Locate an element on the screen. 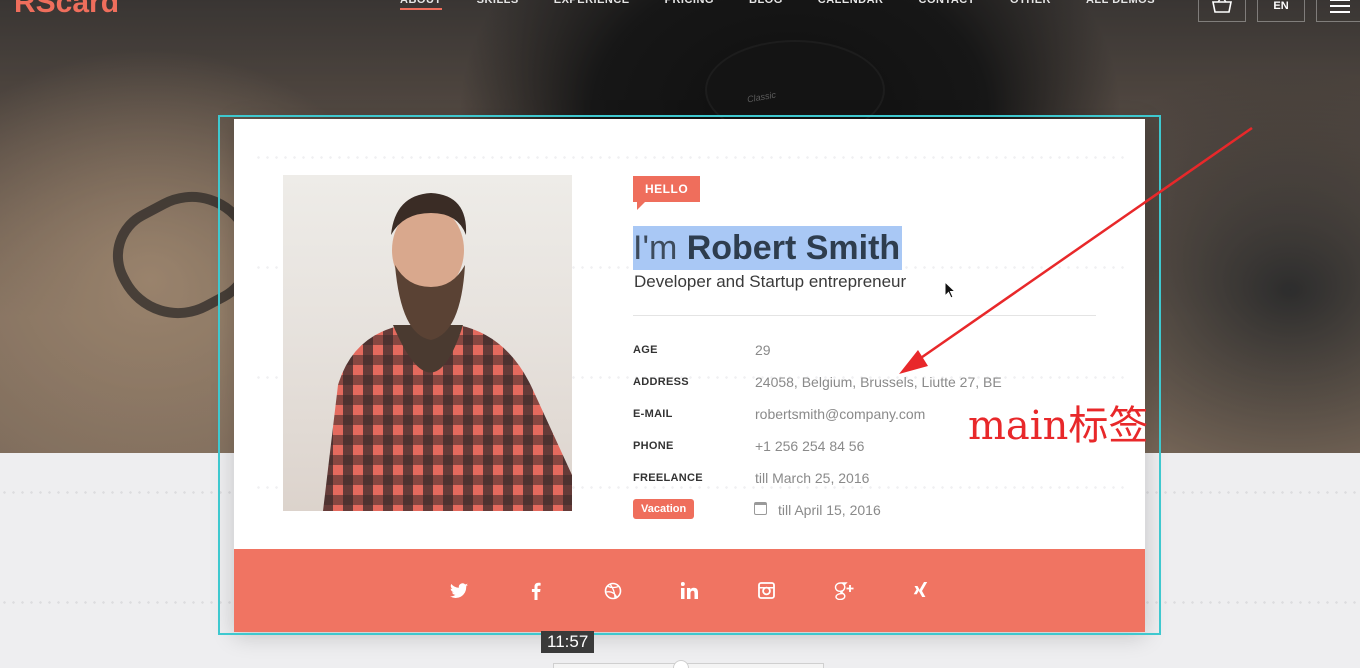  annotation-arrow is located at coordinates (1076, 250).